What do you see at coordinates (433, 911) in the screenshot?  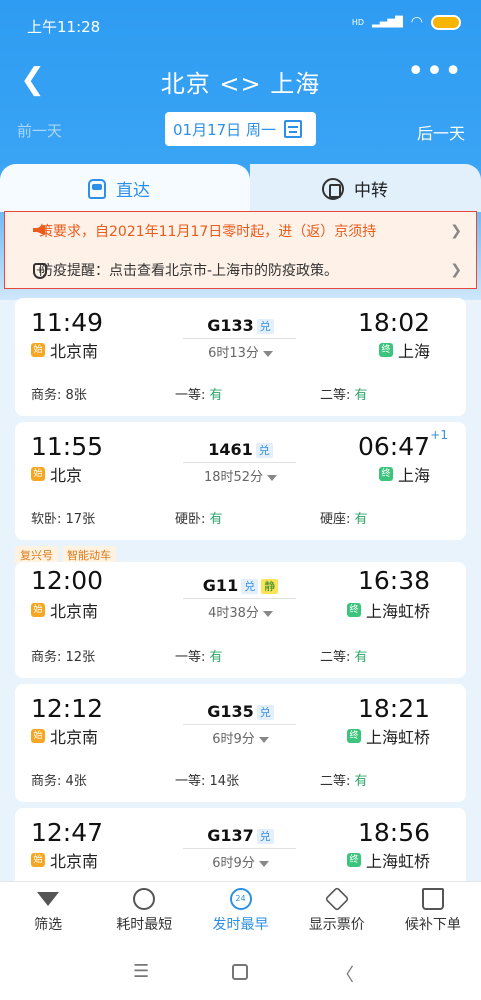 I see `waitlist-order-button: 候补下单` at bounding box center [433, 911].